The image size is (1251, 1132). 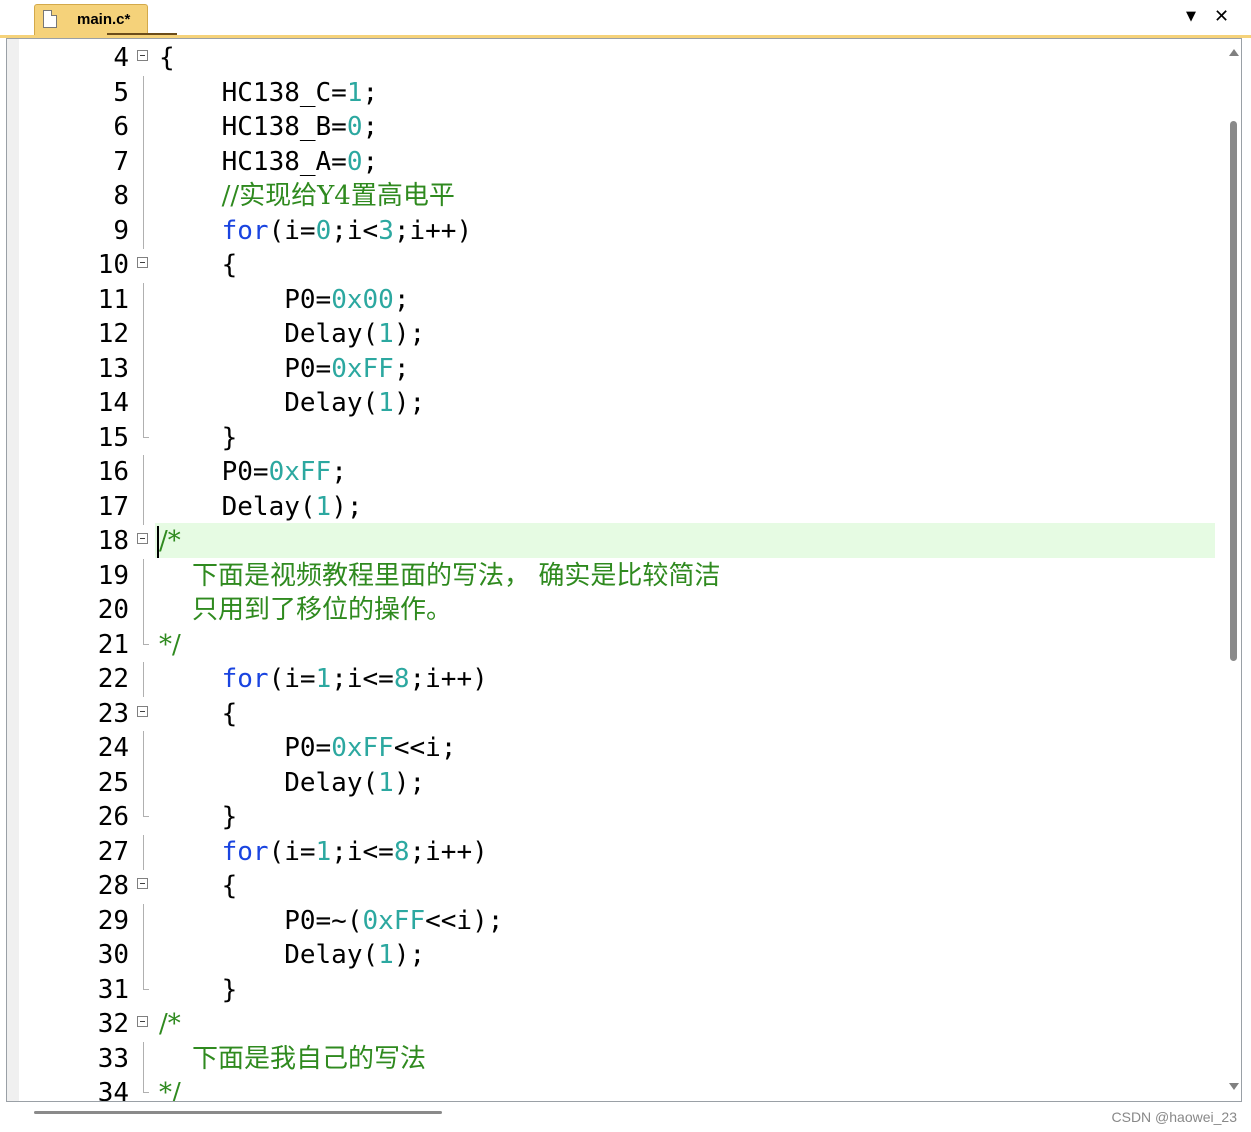 I want to click on line-number: 20, so click(x=113, y=610).